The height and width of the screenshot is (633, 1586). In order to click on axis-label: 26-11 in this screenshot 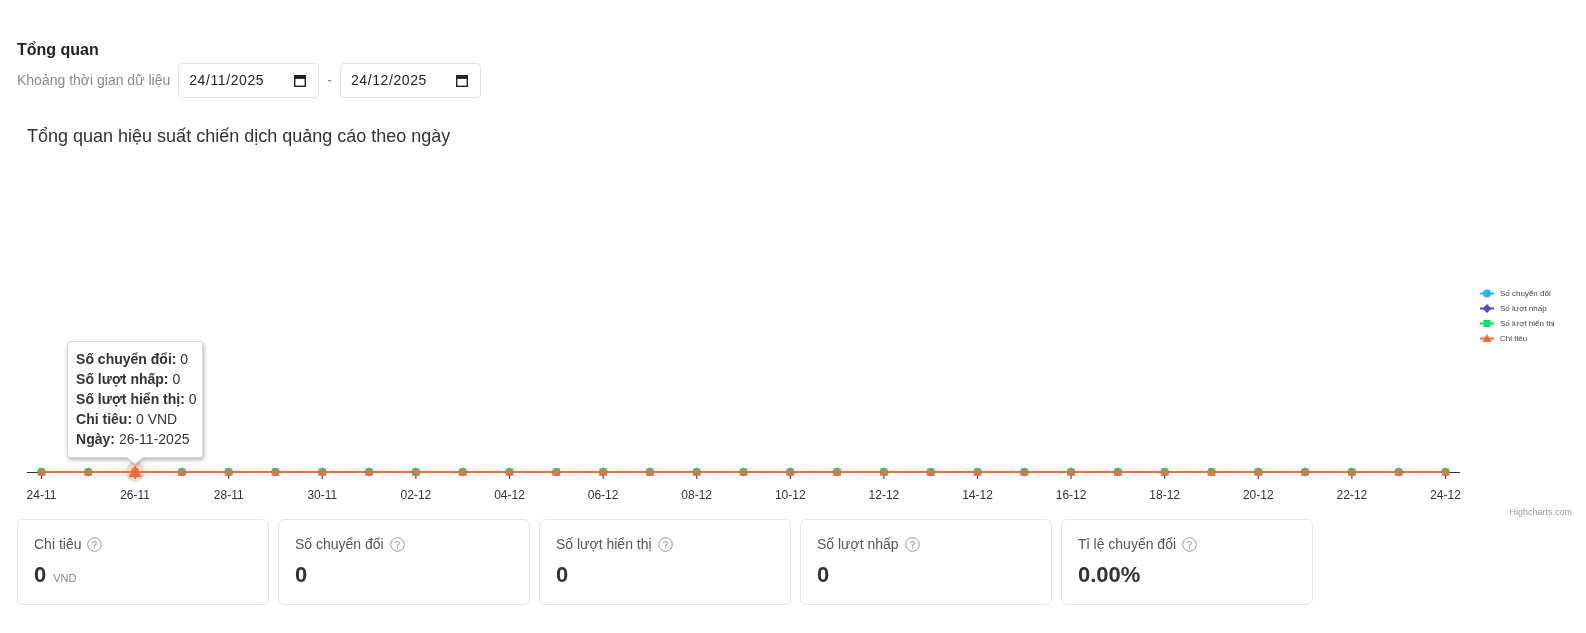, I will do `click(135, 495)`.